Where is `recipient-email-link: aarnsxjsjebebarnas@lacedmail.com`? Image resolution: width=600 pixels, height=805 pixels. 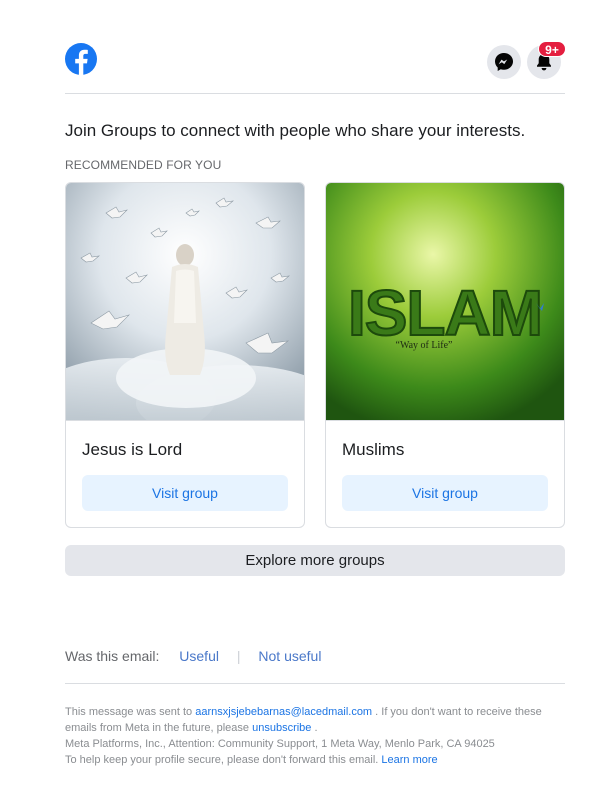 recipient-email-link: aarnsxjsjebebarnas@lacedmail.com is located at coordinates (283, 712).